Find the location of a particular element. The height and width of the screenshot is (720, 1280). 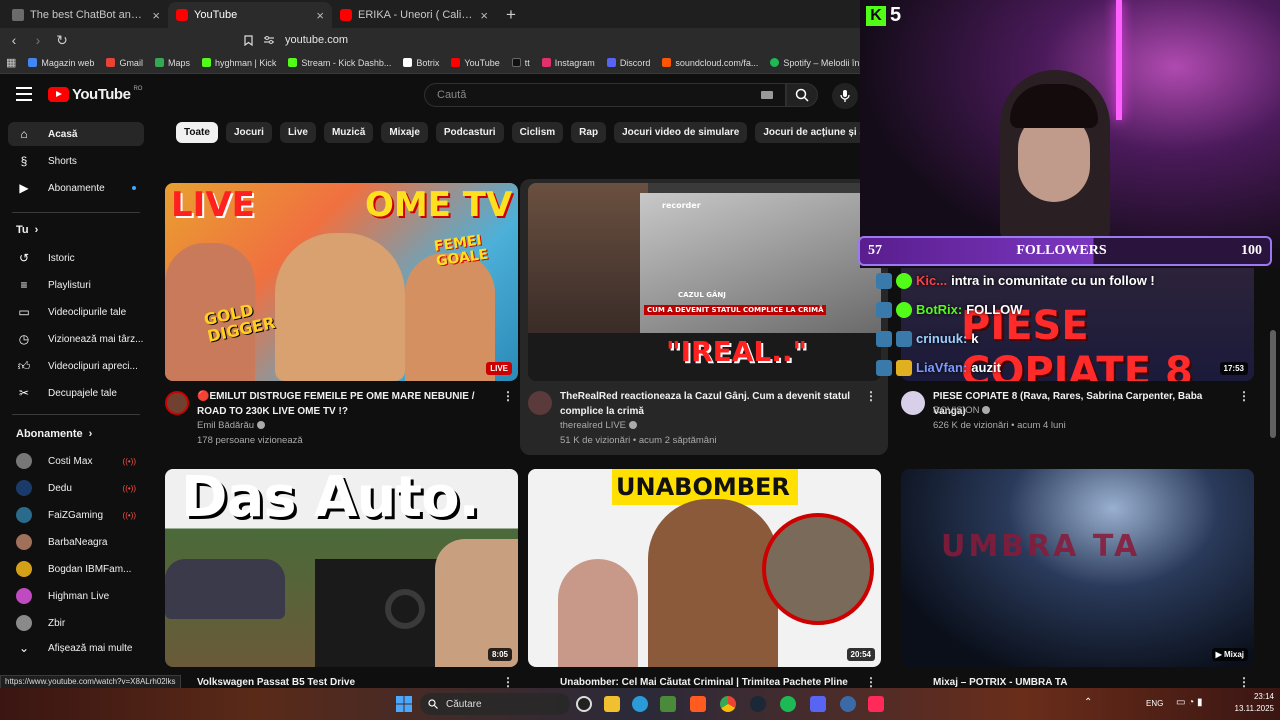

keyboard-icon is located at coordinates (767, 95).